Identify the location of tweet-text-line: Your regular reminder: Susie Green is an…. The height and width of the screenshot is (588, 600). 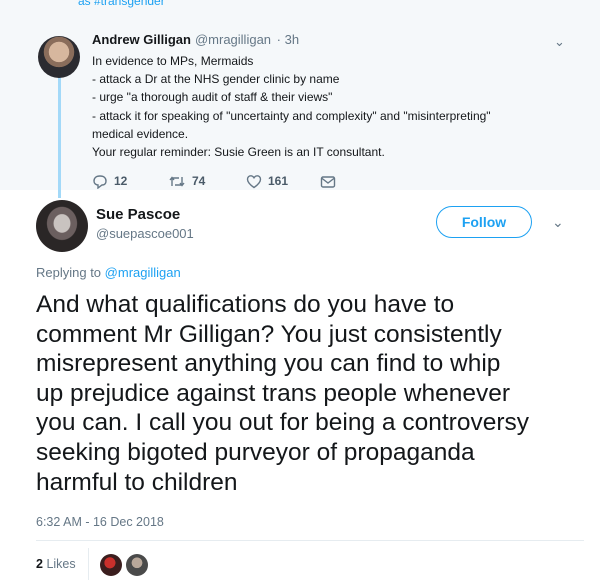
(238, 152).